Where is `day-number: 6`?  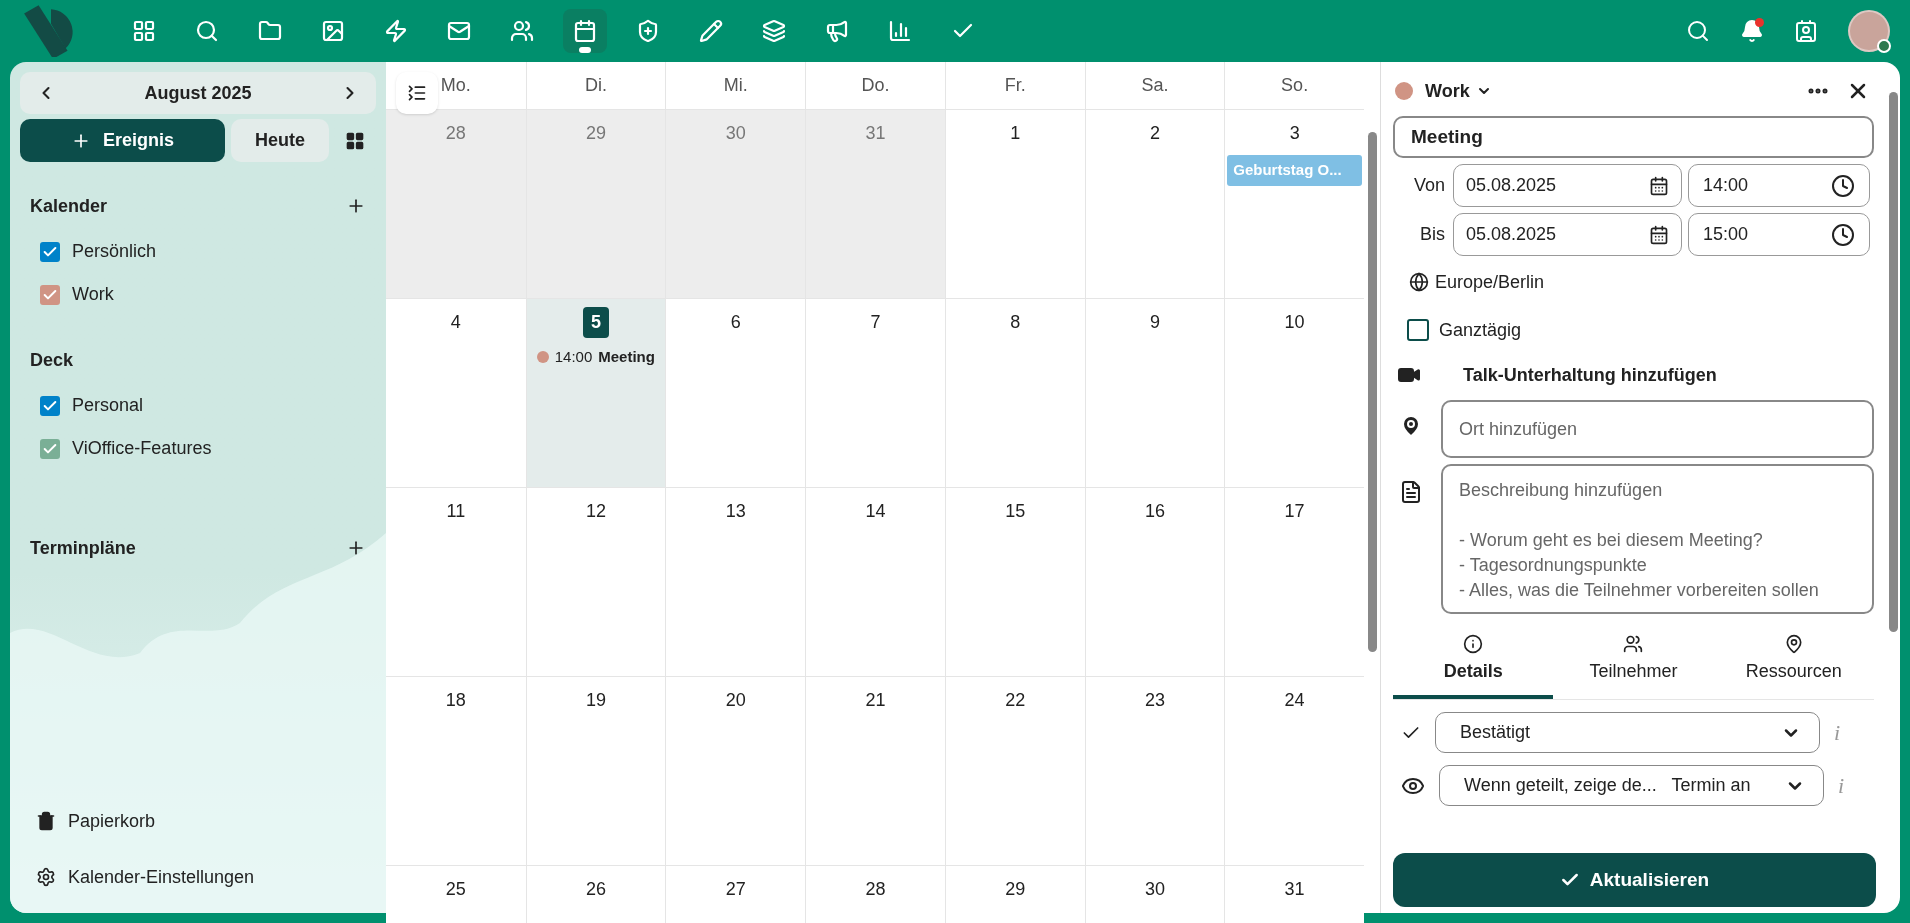
day-number: 6 is located at coordinates (735, 322).